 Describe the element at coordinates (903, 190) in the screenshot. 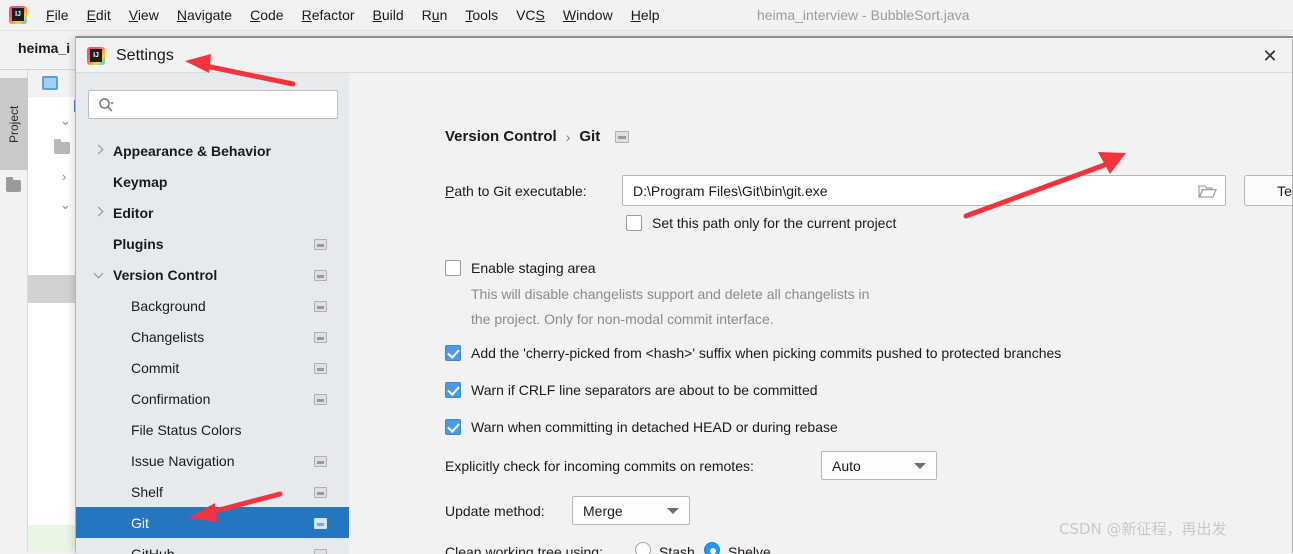

I see `git-path-input` at that location.